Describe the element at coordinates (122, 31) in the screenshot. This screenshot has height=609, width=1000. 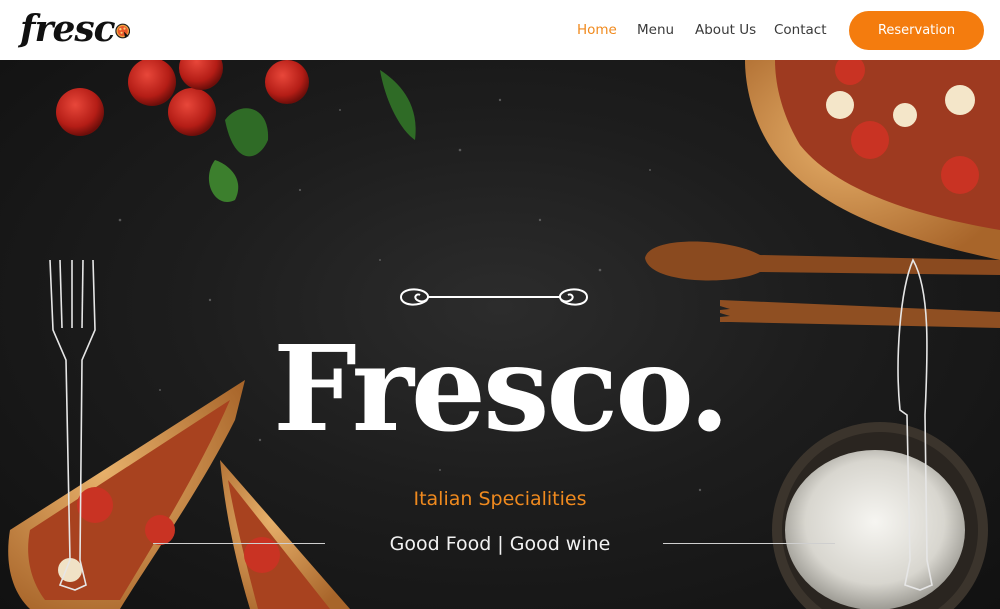
I see `pizza-logo-icon` at that location.